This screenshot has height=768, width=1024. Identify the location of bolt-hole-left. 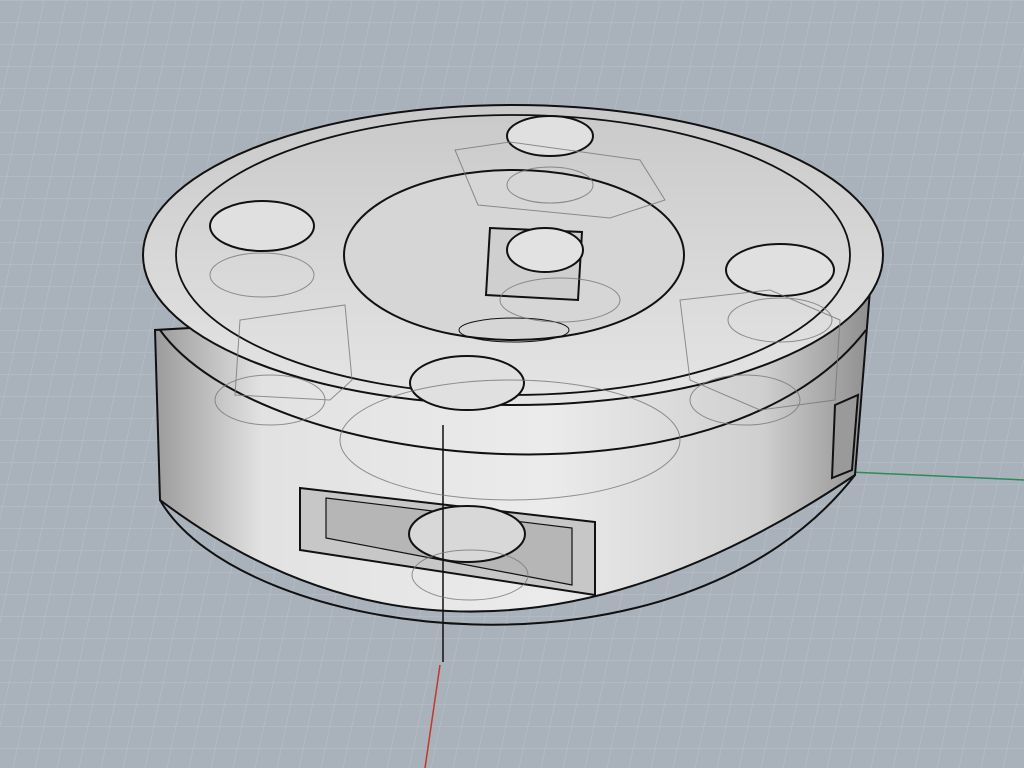
(262, 226).